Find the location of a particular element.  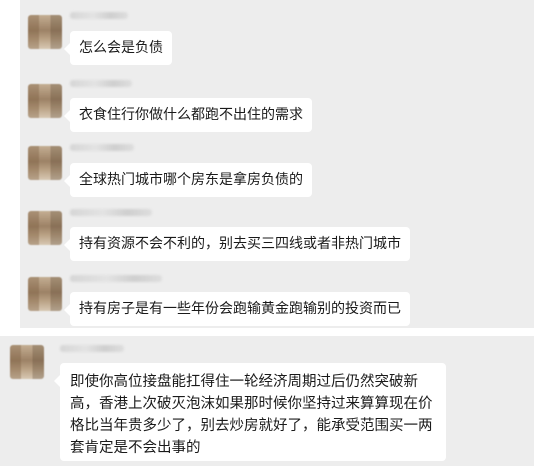

message-bubble: 持有房子是有一些年份会跑输黄金跑输别的投资而已 is located at coordinates (237, 309).